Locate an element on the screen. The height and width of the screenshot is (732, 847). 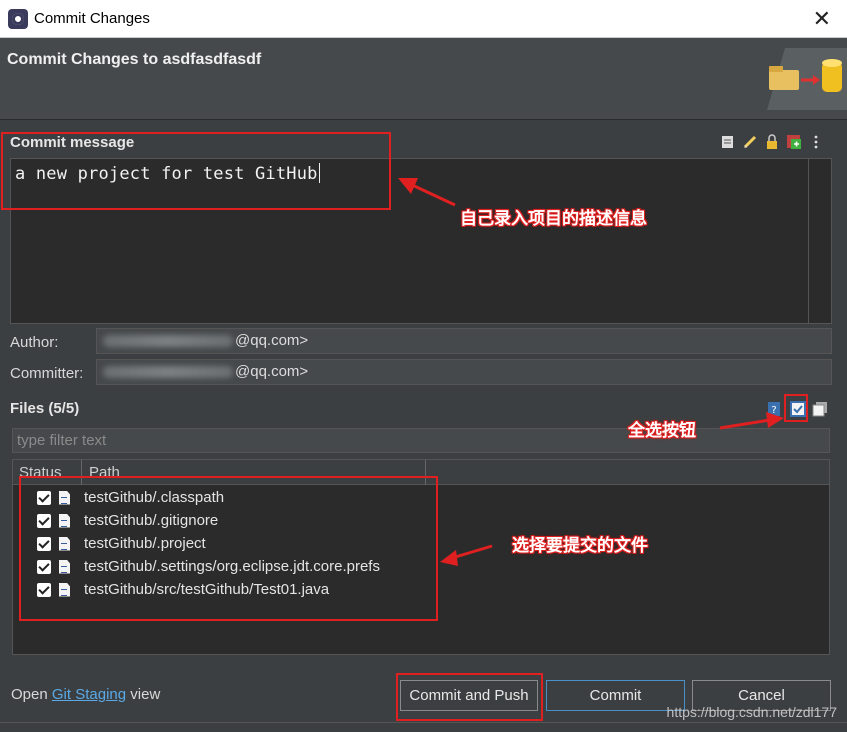
message-margin-line is located at coordinates (808, 241).